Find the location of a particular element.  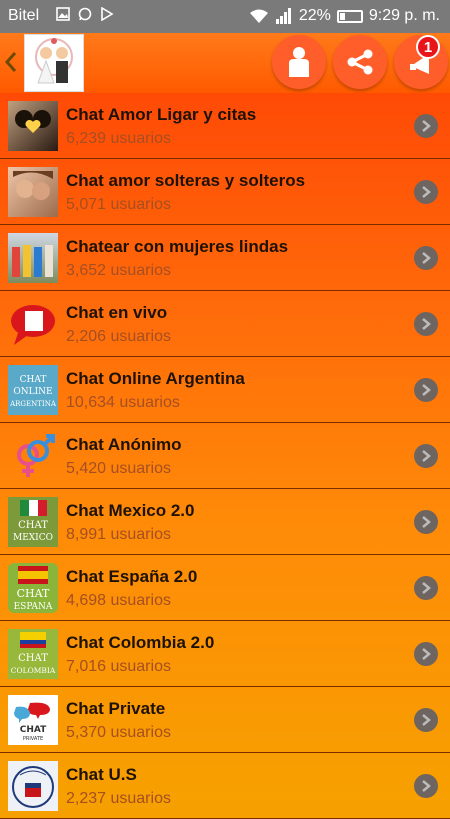

app-bar: 1 is located at coordinates (225, 63).